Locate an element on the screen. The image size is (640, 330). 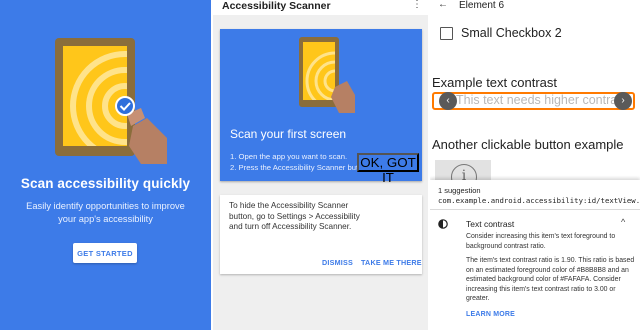
detail-top-bar: ← Element 6 is located at coordinates (535, 7).